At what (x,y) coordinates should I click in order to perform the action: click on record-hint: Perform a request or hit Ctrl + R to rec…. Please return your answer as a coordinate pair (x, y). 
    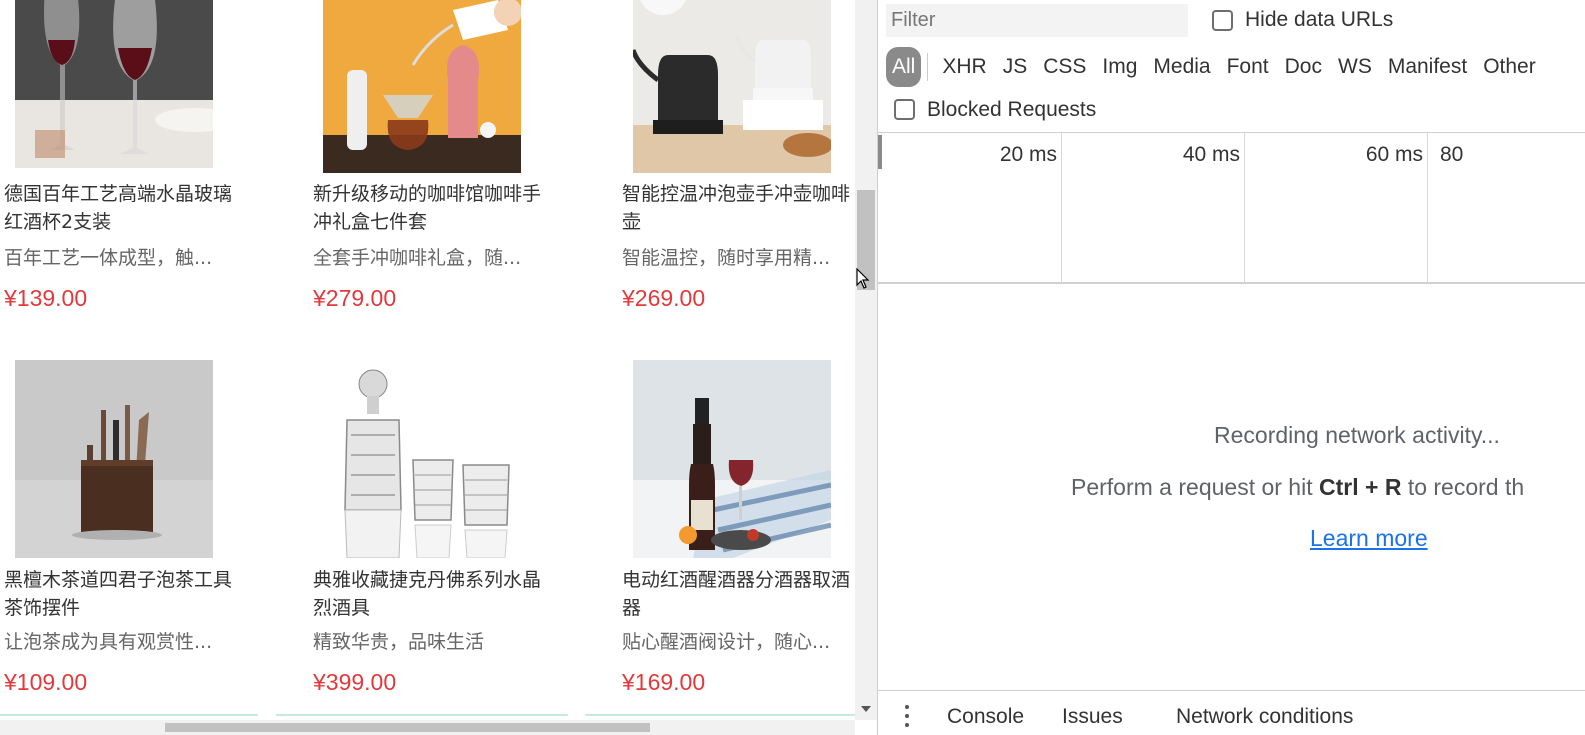
    Looking at the image, I should click on (1297, 487).